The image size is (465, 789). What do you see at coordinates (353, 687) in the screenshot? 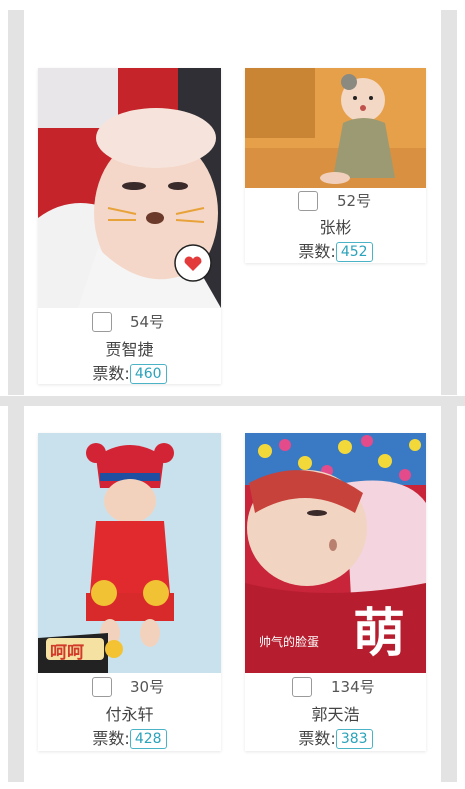
I see `contestant-number: 134号` at bounding box center [353, 687].